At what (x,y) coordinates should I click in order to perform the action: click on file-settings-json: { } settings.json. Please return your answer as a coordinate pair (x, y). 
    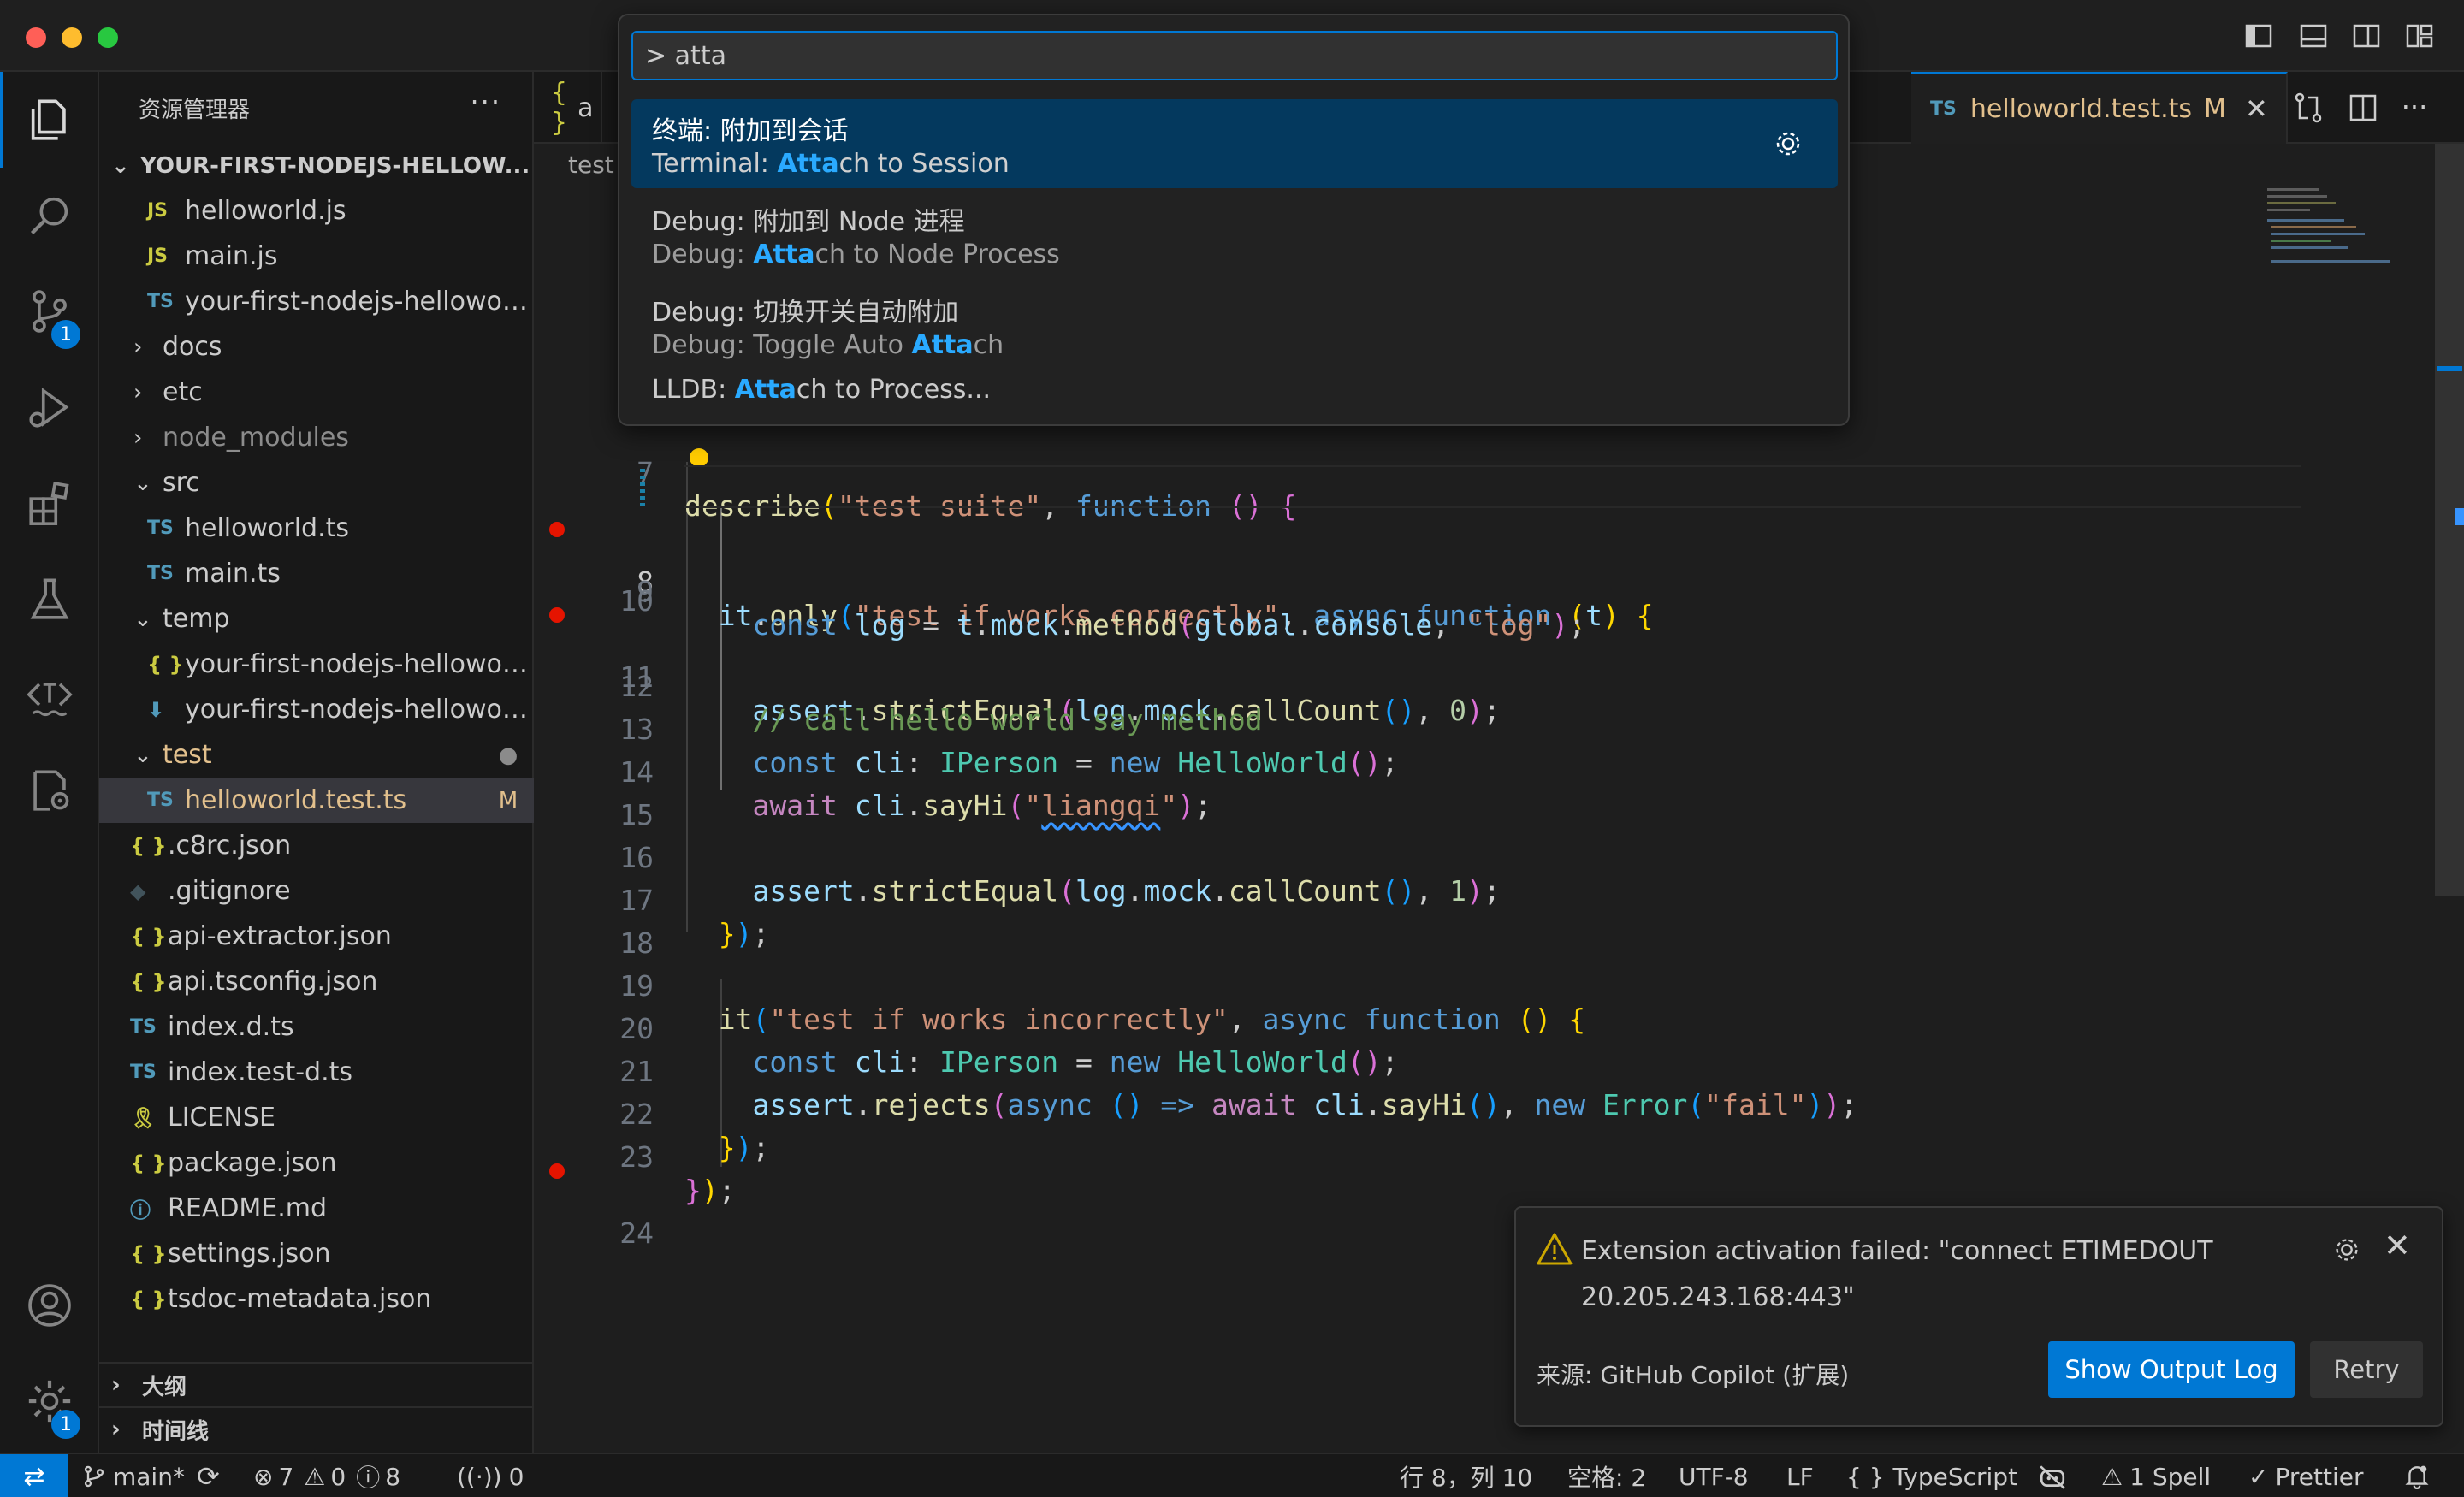
    Looking at the image, I should click on (316, 1253).